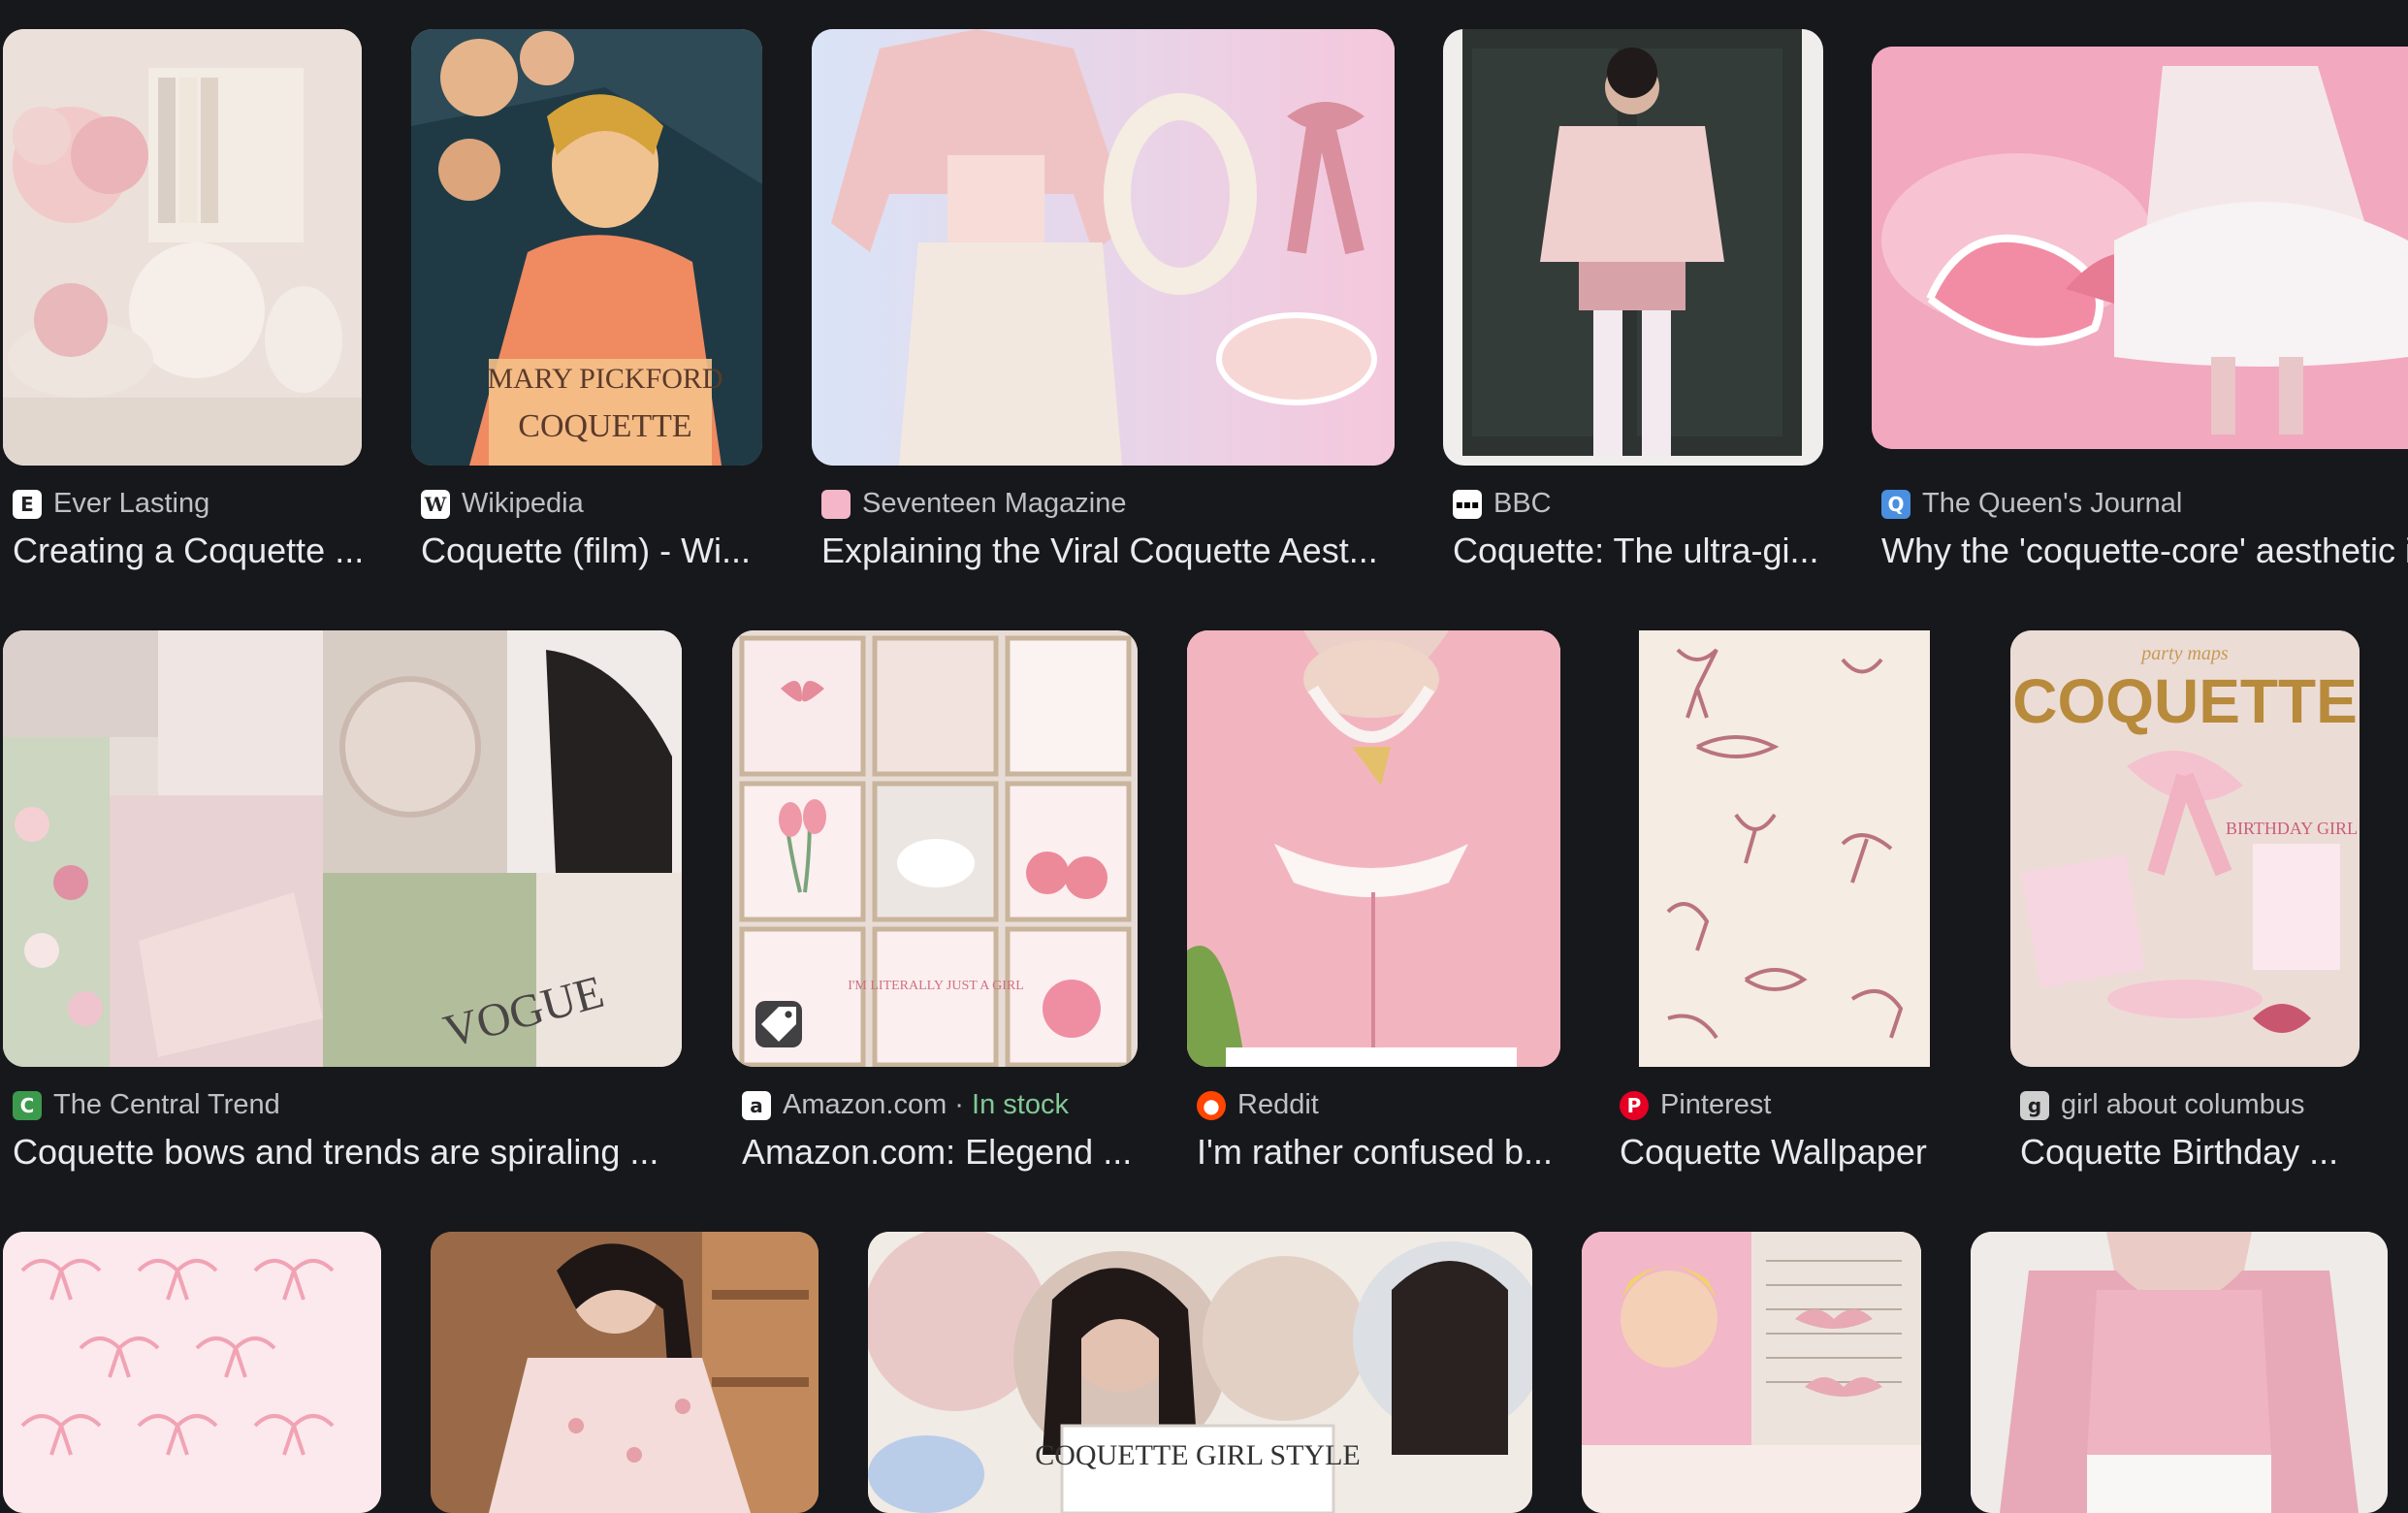 The height and width of the screenshot is (1513, 2408). What do you see at coordinates (27, 504) in the screenshot?
I see `favicon-icon: E` at bounding box center [27, 504].